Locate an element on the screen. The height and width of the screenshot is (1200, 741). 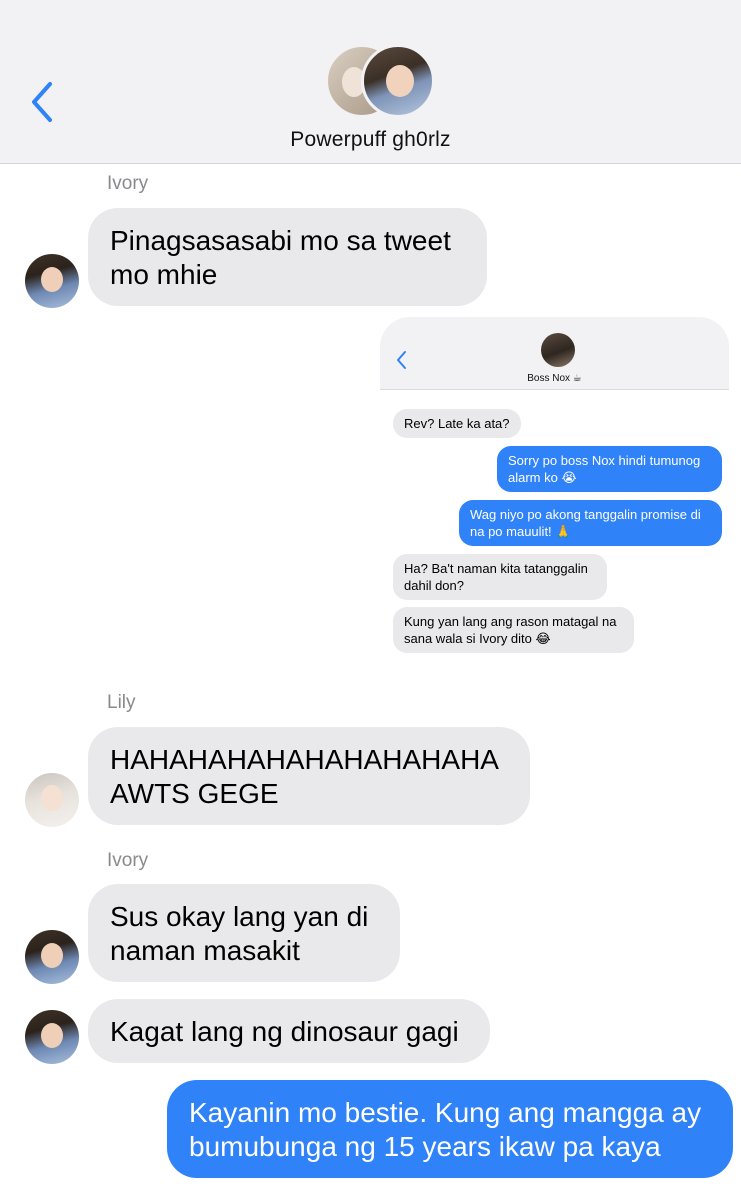
message-bubble: Kagat lang ng dinosaur gagi is located at coordinates (289, 1031).